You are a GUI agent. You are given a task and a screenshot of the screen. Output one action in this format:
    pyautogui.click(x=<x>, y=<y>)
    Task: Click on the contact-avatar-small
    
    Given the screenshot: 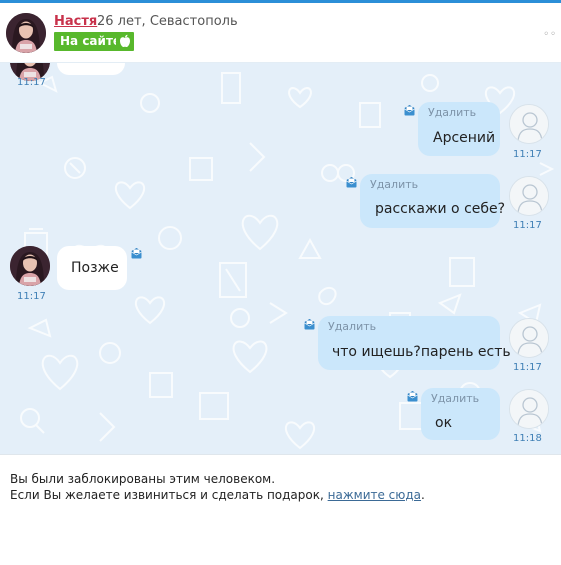 What is the action you would take?
    pyautogui.click(x=30, y=266)
    